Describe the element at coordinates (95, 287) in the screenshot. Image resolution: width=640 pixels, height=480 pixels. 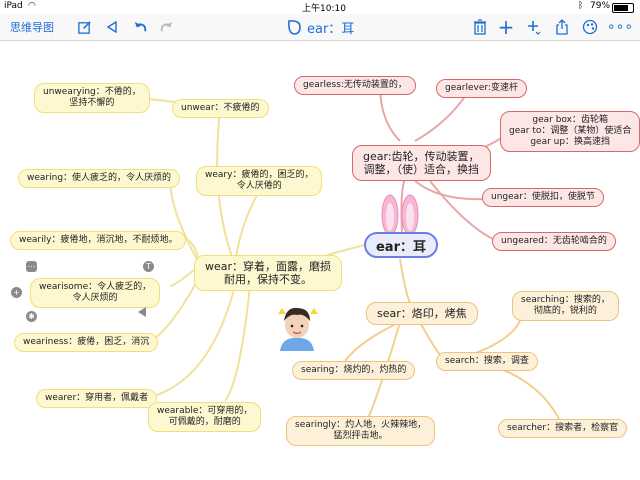
I see `node-text: wearisome：令人疲乏的，` at that location.